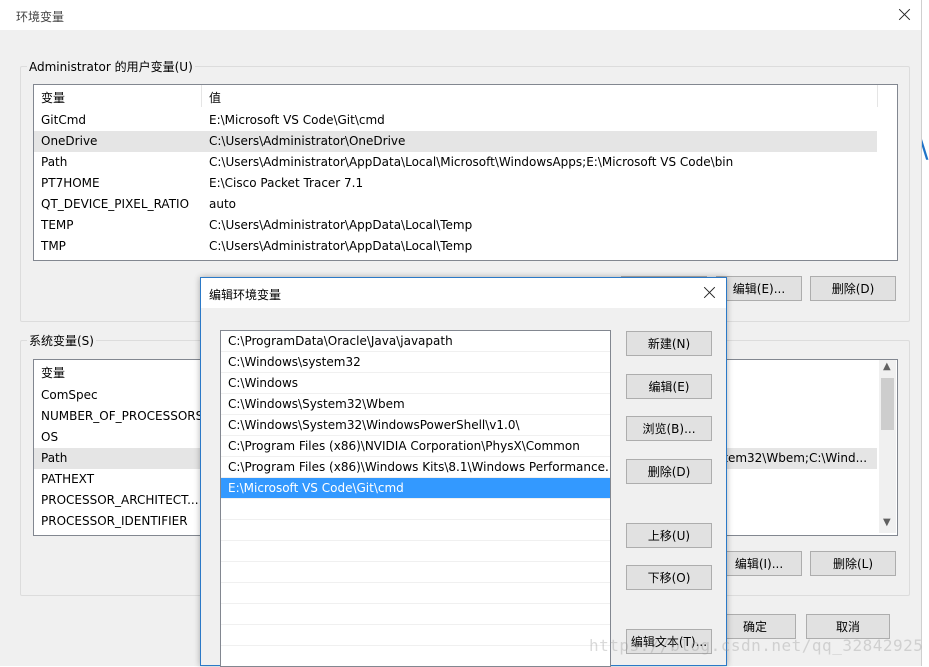  What do you see at coordinates (263, 383) in the screenshot?
I see `path-text: C:\Windows` at bounding box center [263, 383].